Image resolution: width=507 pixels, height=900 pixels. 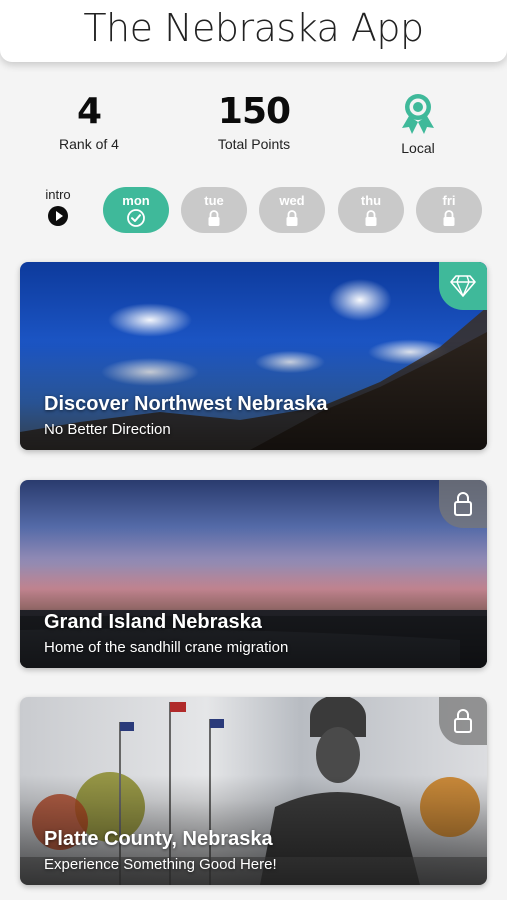 What do you see at coordinates (371, 200) in the screenshot?
I see `day-label: thu` at bounding box center [371, 200].